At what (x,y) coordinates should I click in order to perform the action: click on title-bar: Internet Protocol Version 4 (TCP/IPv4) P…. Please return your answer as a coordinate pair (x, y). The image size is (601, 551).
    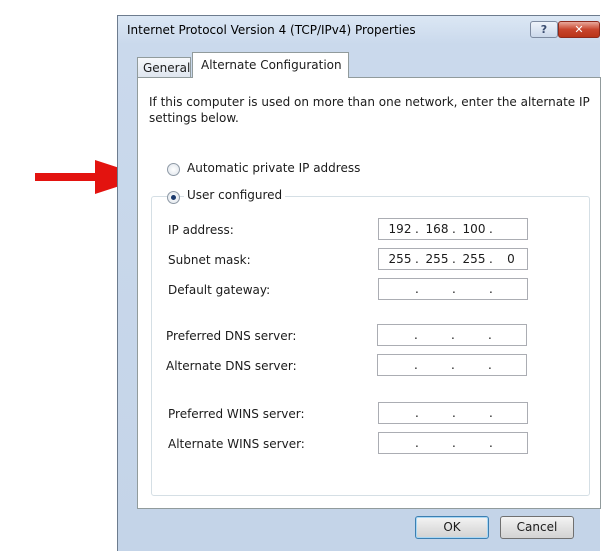
    Looking at the image, I should click on (359, 30).